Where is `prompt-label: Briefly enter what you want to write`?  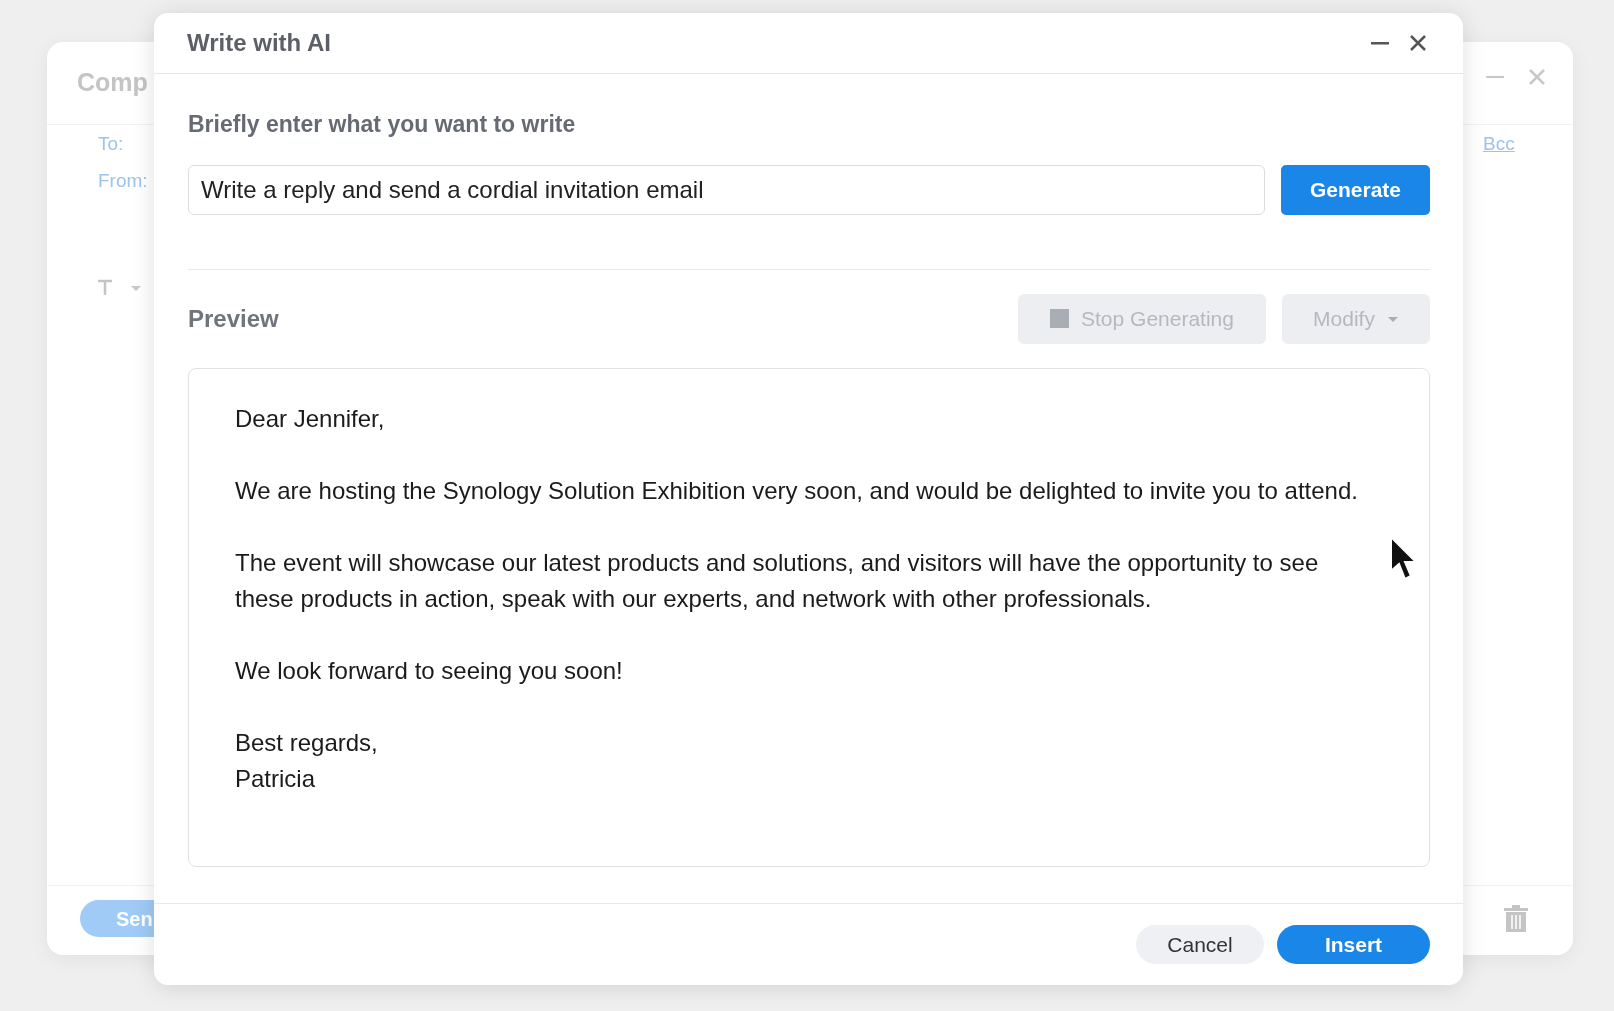 prompt-label: Briefly enter what you want to write is located at coordinates (382, 125).